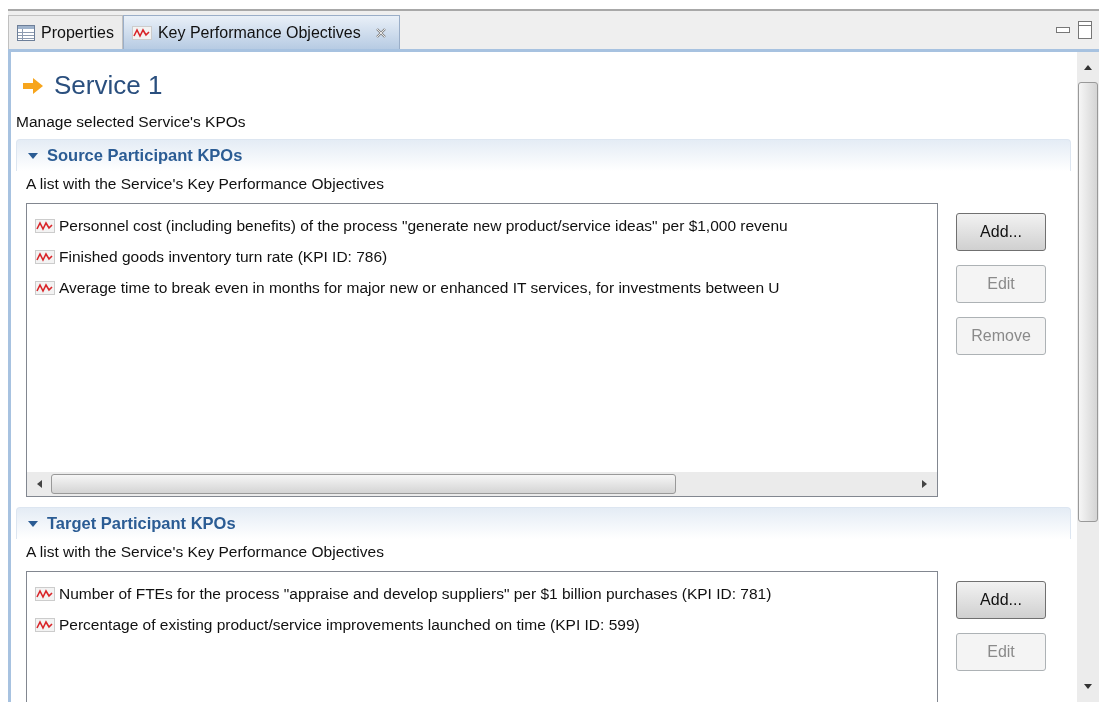 This screenshot has height=702, width=1099. What do you see at coordinates (1085, 30) in the screenshot?
I see `maximize-icon` at bounding box center [1085, 30].